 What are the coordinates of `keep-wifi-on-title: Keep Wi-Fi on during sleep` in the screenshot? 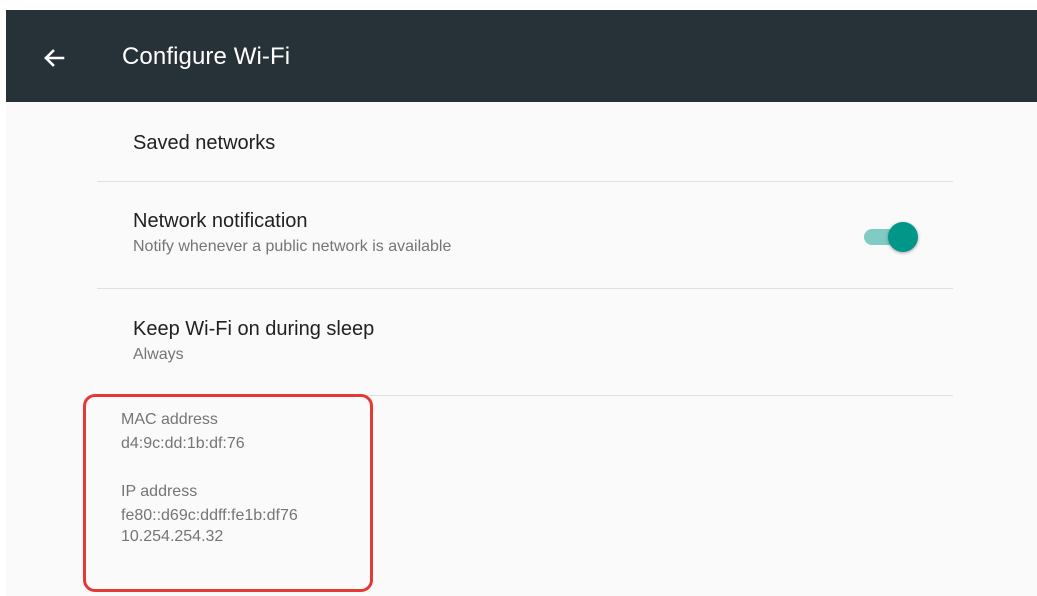 It's located at (254, 329).